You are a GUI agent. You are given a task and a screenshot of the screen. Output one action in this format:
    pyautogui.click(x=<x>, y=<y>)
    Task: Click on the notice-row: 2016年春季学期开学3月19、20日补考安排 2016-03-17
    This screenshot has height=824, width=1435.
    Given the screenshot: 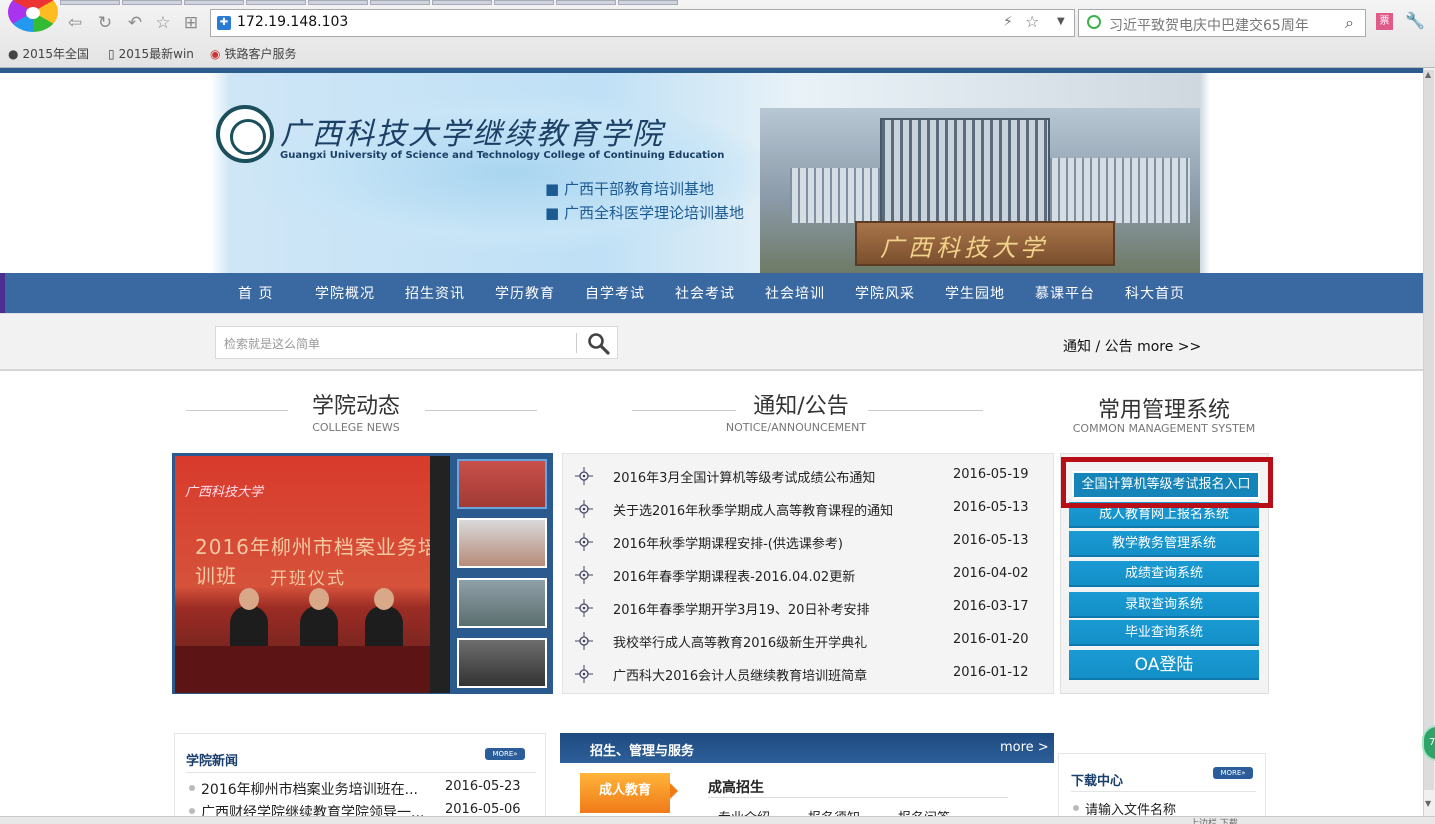 What is the action you would take?
    pyautogui.click(x=809, y=607)
    